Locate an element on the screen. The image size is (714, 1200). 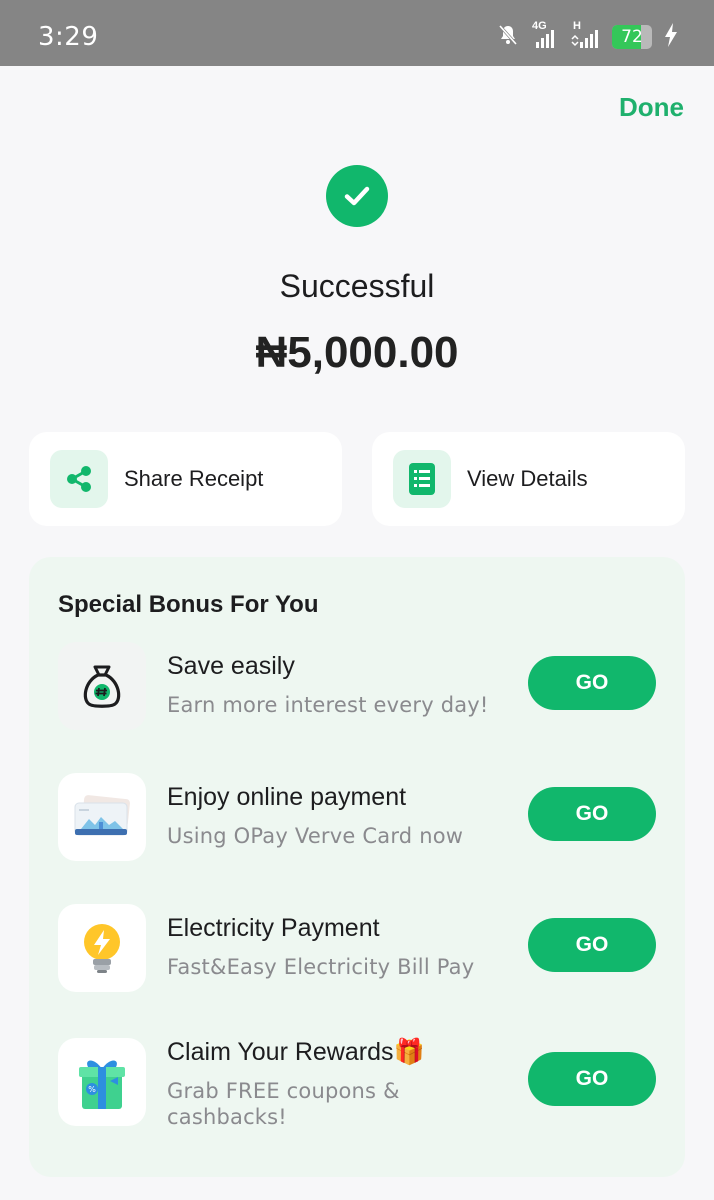
view-details-label: View Details is located at coordinates (527, 478).